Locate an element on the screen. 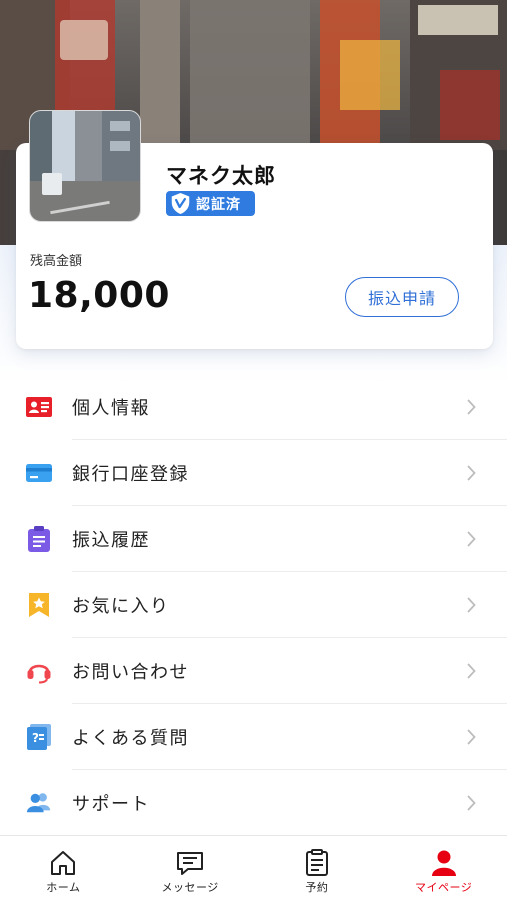 This screenshot has height=901, width=507. verified-badge: 認証済 is located at coordinates (210, 203).